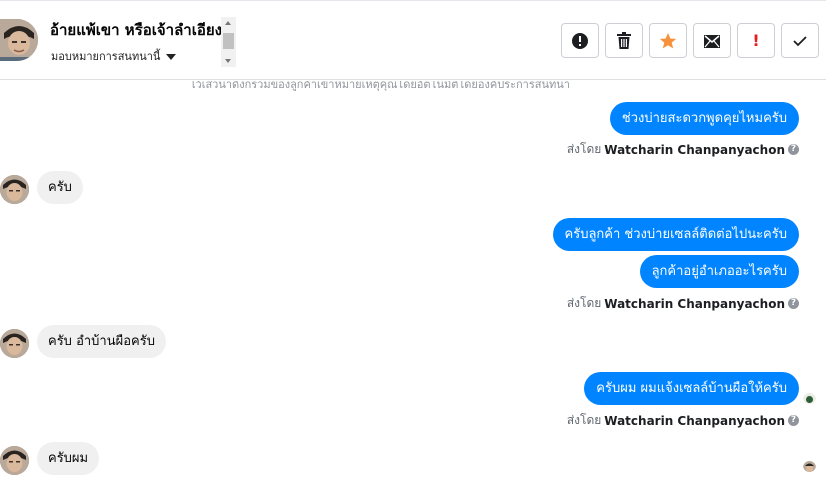 The image size is (826, 501). I want to click on scroll-down-icon, so click(228, 61).